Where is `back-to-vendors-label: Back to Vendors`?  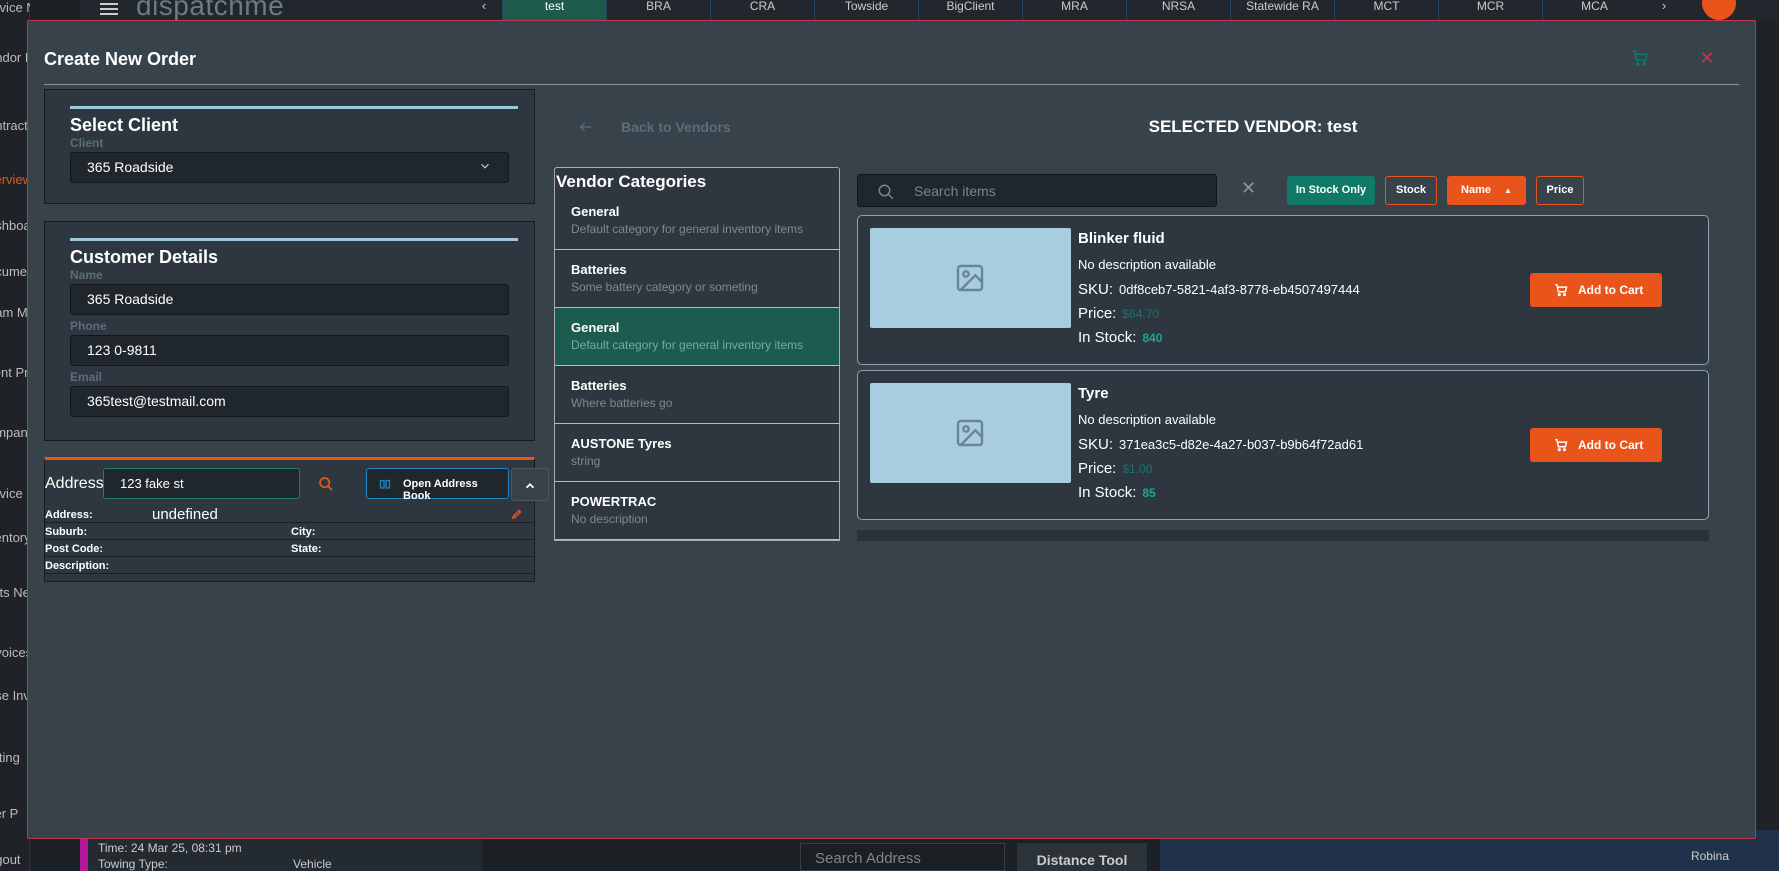 back-to-vendors-label: Back to Vendors is located at coordinates (676, 127).